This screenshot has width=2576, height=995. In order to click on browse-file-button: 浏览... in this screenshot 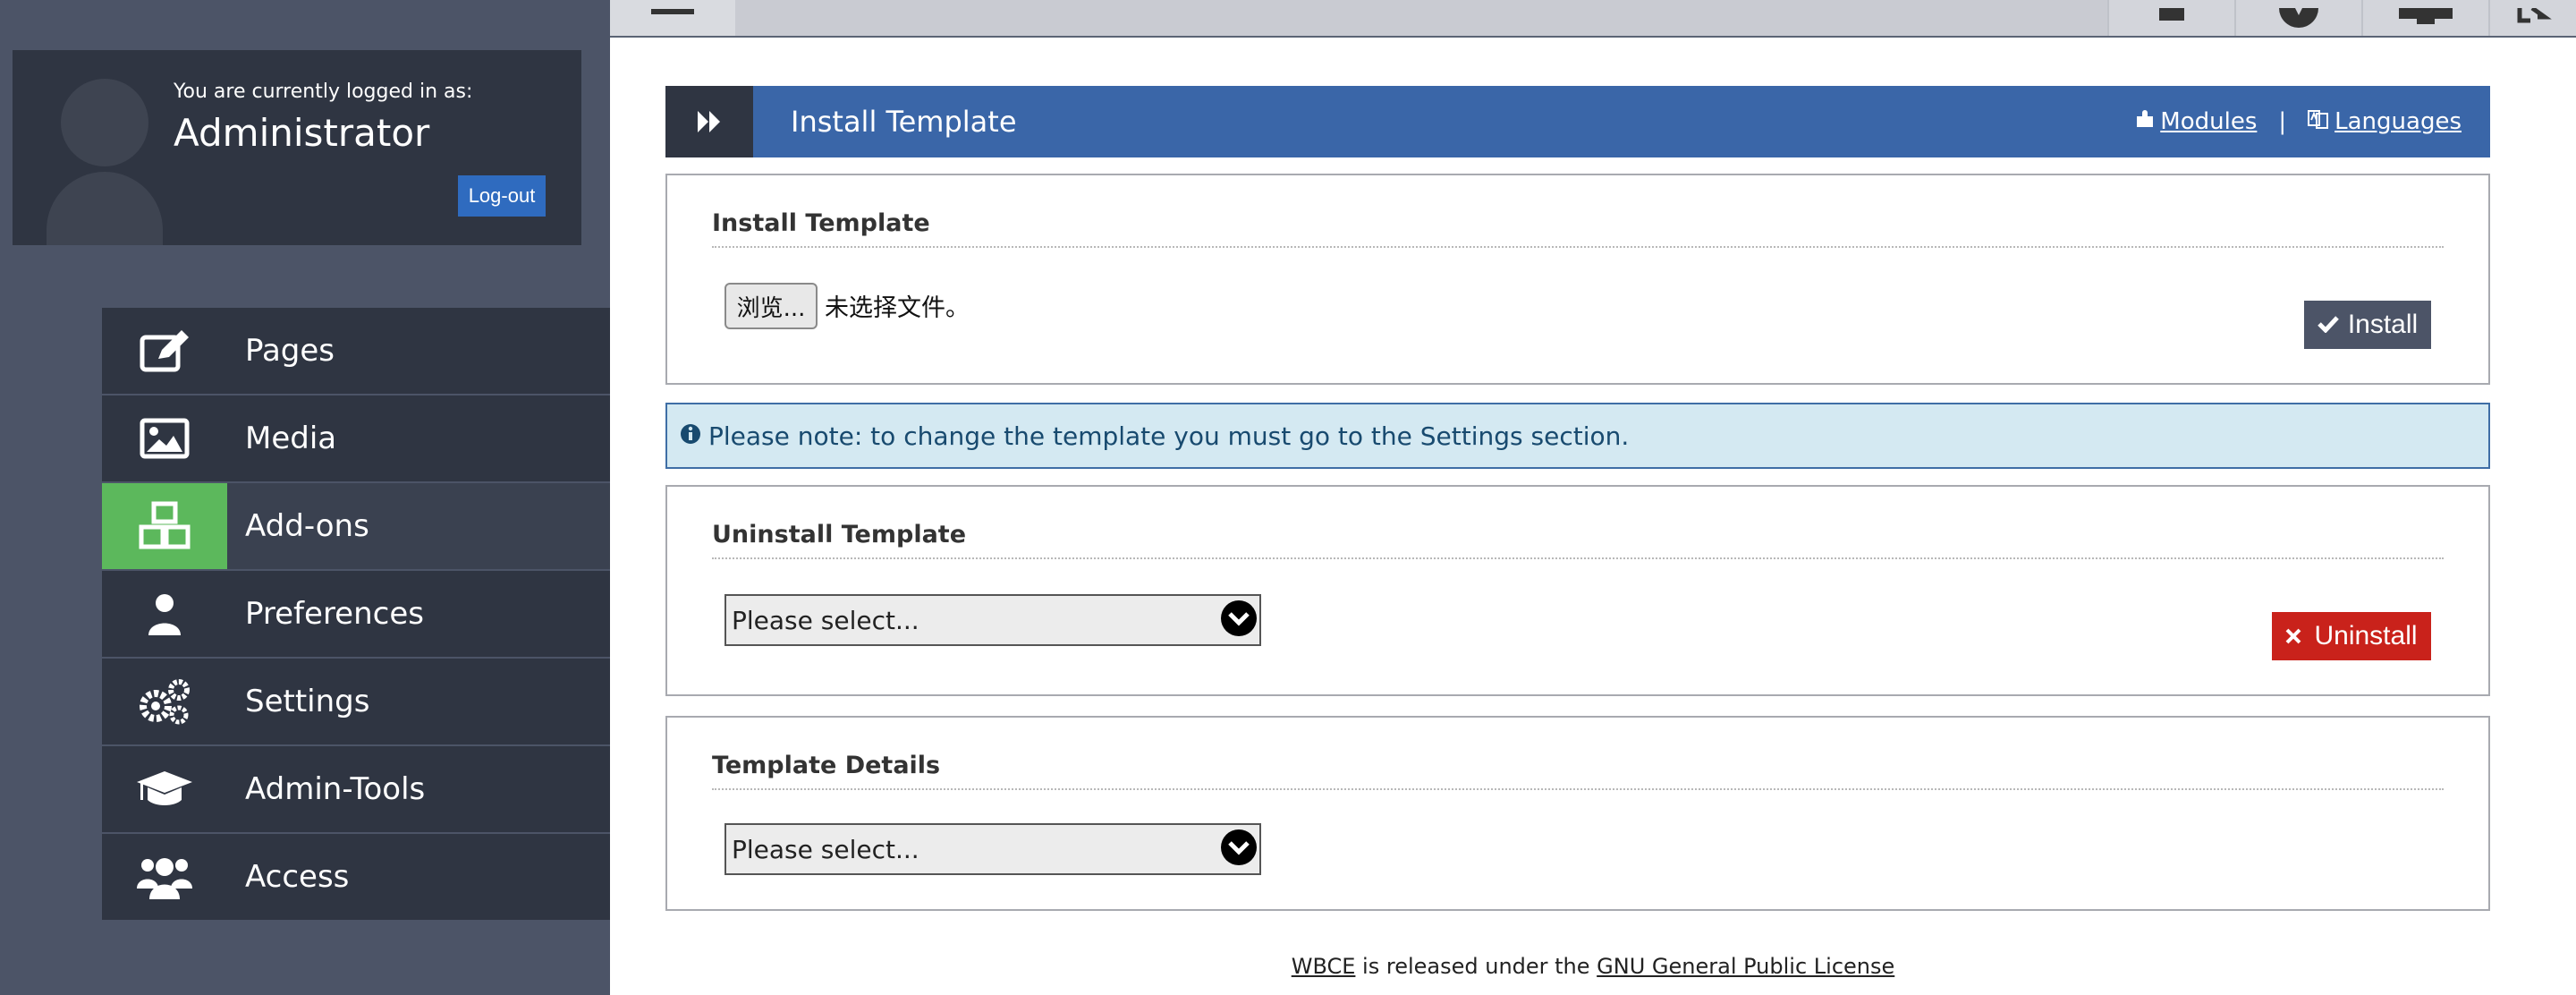, I will do `click(771, 306)`.